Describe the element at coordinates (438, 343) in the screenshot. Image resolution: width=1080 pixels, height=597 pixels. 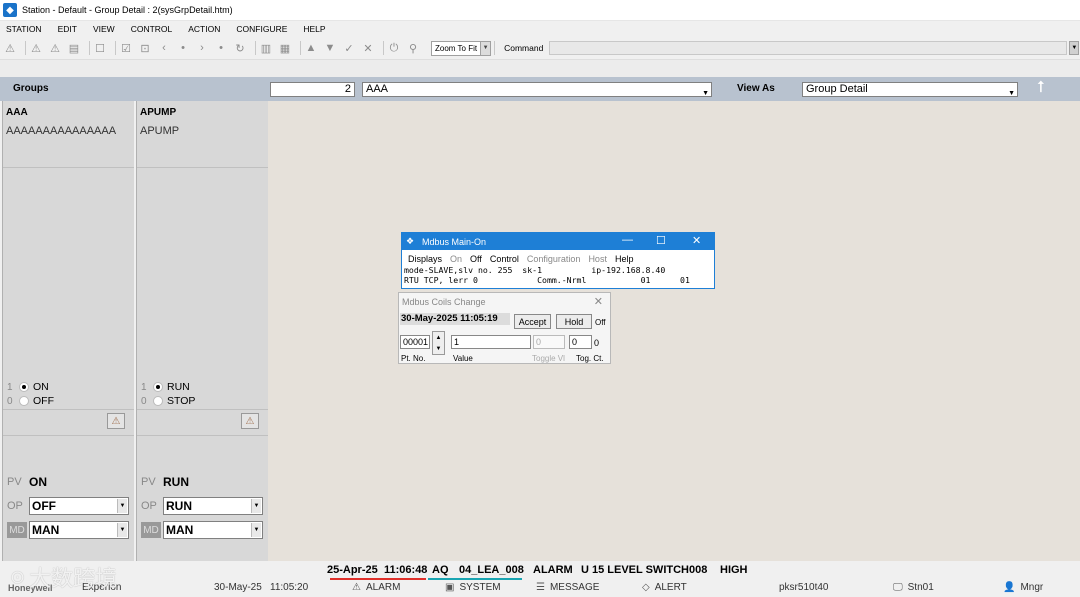
I see `point-number-spinner: ▲ ▼` at that location.